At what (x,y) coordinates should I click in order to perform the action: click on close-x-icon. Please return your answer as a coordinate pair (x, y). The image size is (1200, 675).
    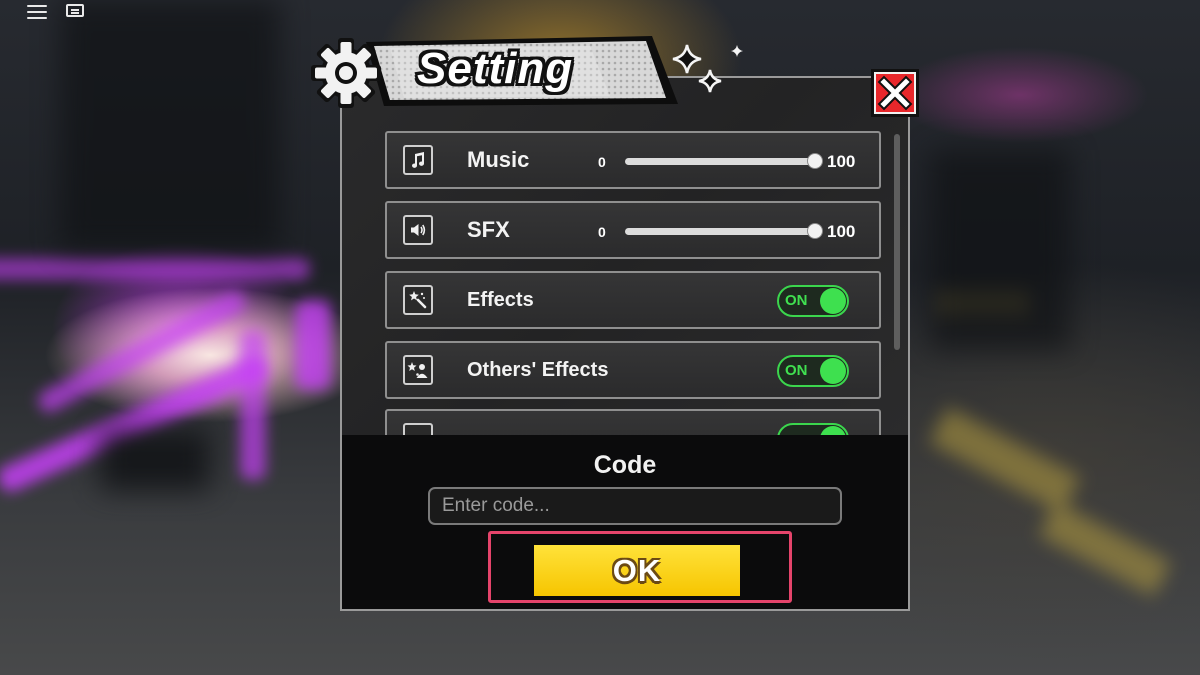
    Looking at the image, I should click on (895, 93).